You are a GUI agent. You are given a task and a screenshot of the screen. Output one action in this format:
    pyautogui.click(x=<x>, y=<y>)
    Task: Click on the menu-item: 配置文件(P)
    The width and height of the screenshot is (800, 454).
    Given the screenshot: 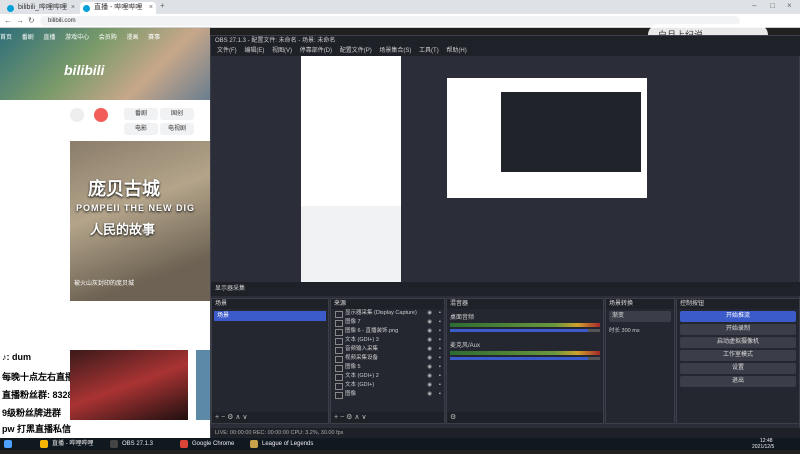 What is the action you would take?
    pyautogui.click(x=356, y=51)
    